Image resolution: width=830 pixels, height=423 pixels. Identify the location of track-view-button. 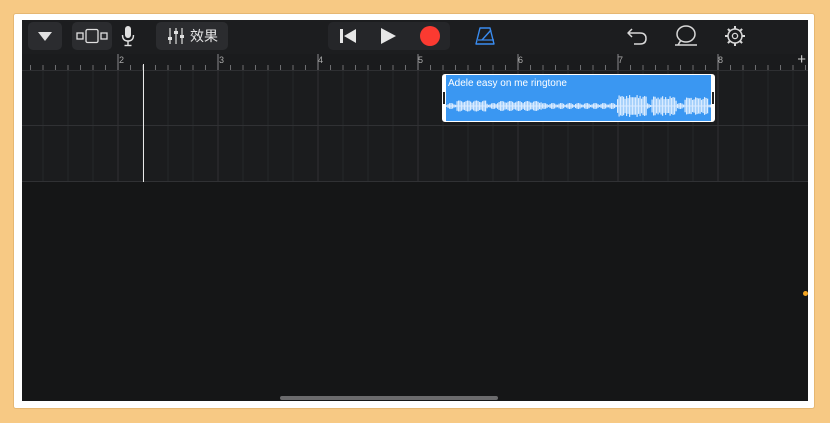
(92, 36).